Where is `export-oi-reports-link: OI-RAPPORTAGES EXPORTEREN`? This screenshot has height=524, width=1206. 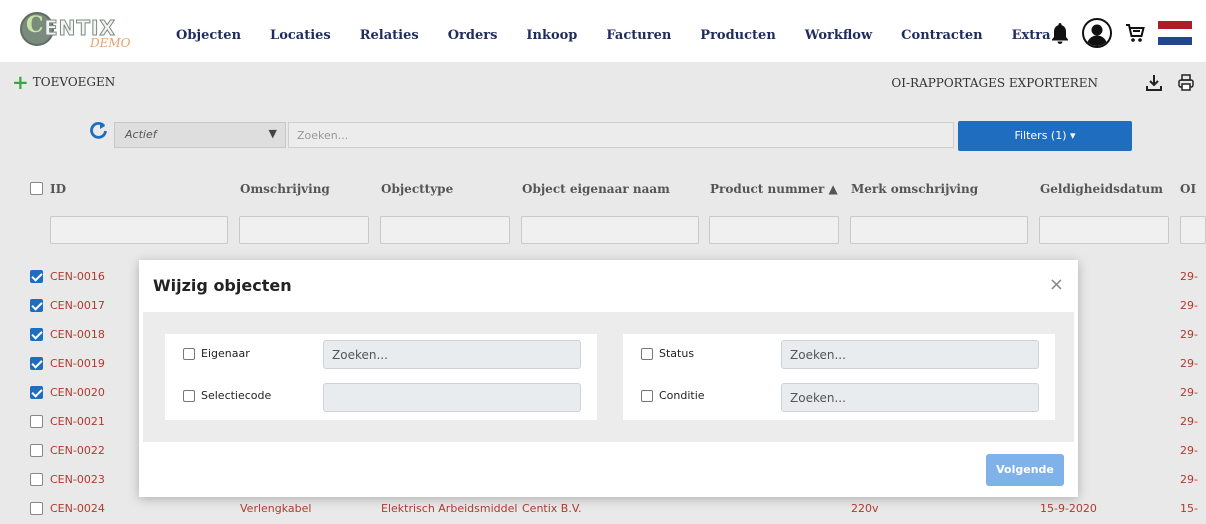 export-oi-reports-link: OI-RAPPORTAGES EXPORTEREN is located at coordinates (994, 83).